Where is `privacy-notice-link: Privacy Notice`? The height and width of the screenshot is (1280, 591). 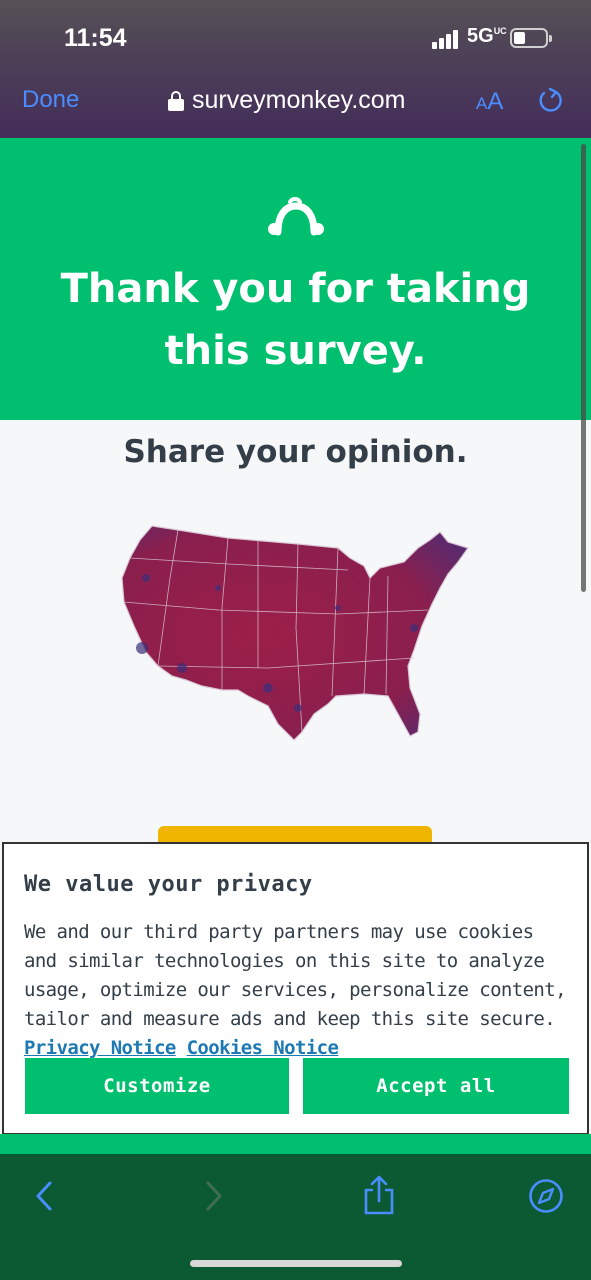
privacy-notice-link: Privacy Notice is located at coordinates (100, 1048).